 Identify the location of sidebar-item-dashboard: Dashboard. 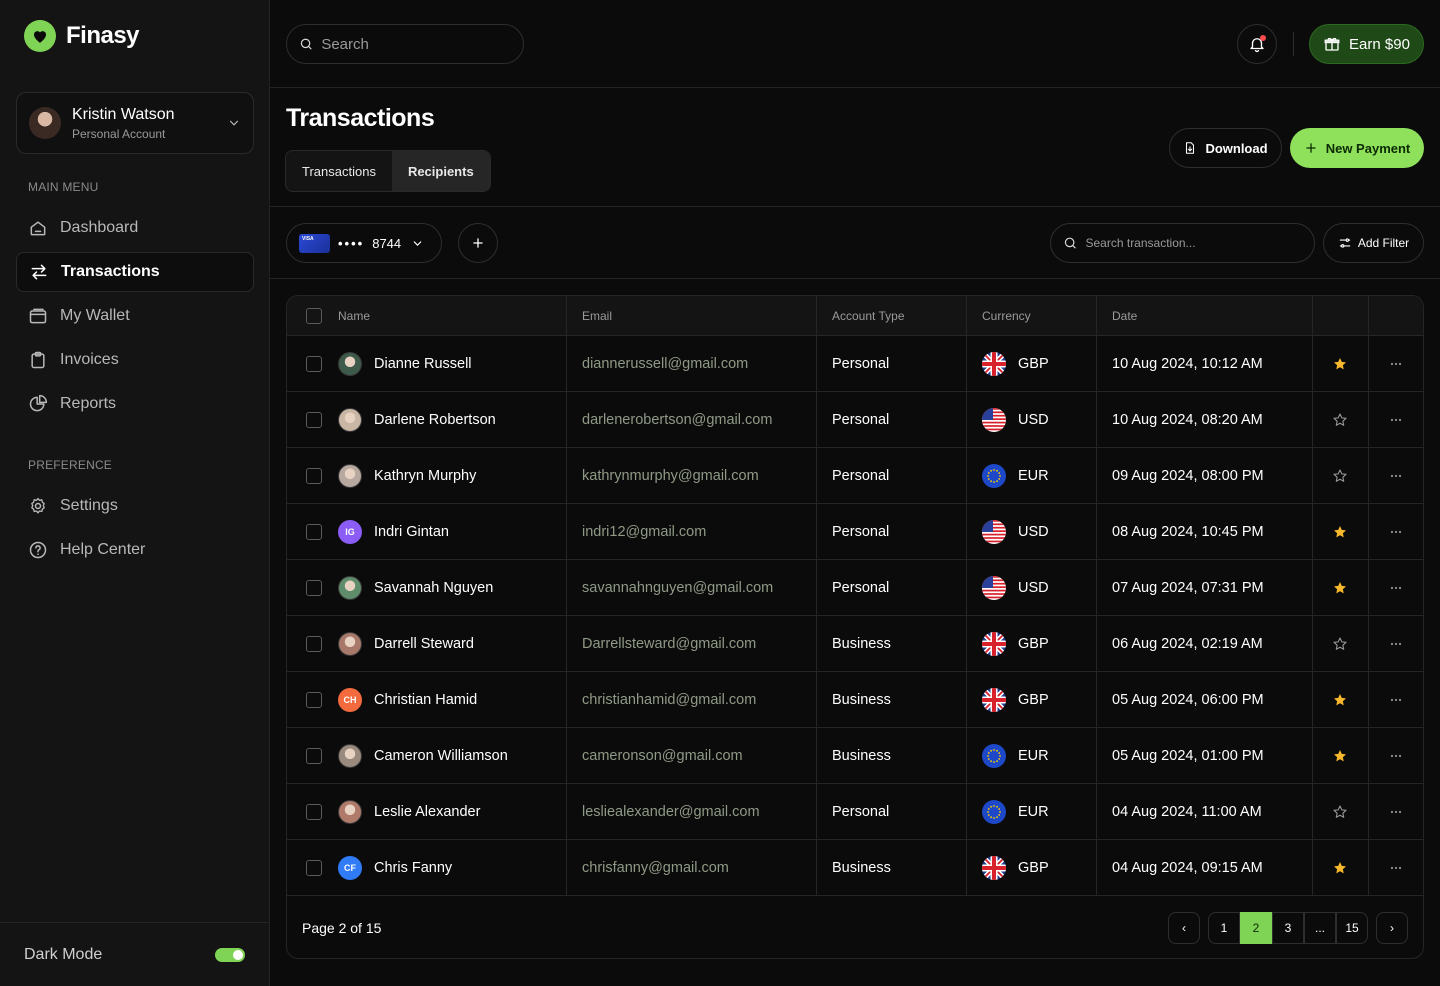
(135, 228).